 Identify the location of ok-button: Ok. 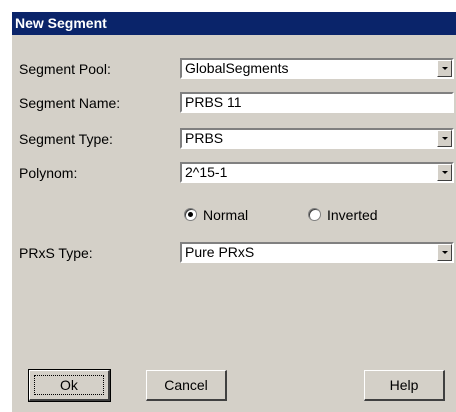
(69, 385).